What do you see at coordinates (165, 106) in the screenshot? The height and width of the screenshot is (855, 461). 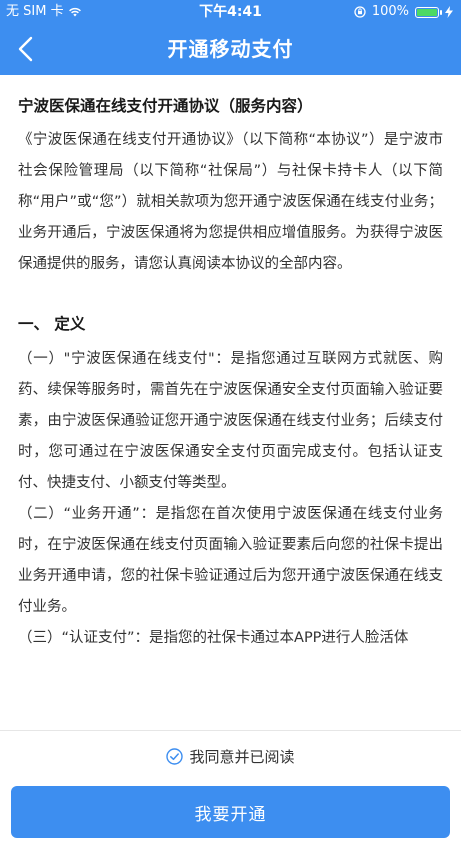 I see `agreement-title: 宁波医保通在线支付开通协议（服务内容）` at bounding box center [165, 106].